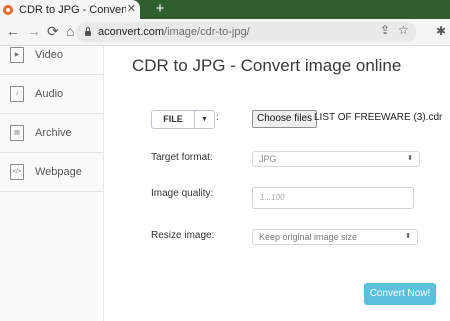  I want to click on sidebar-item-audio: ♪ Audio, so click(51, 94).